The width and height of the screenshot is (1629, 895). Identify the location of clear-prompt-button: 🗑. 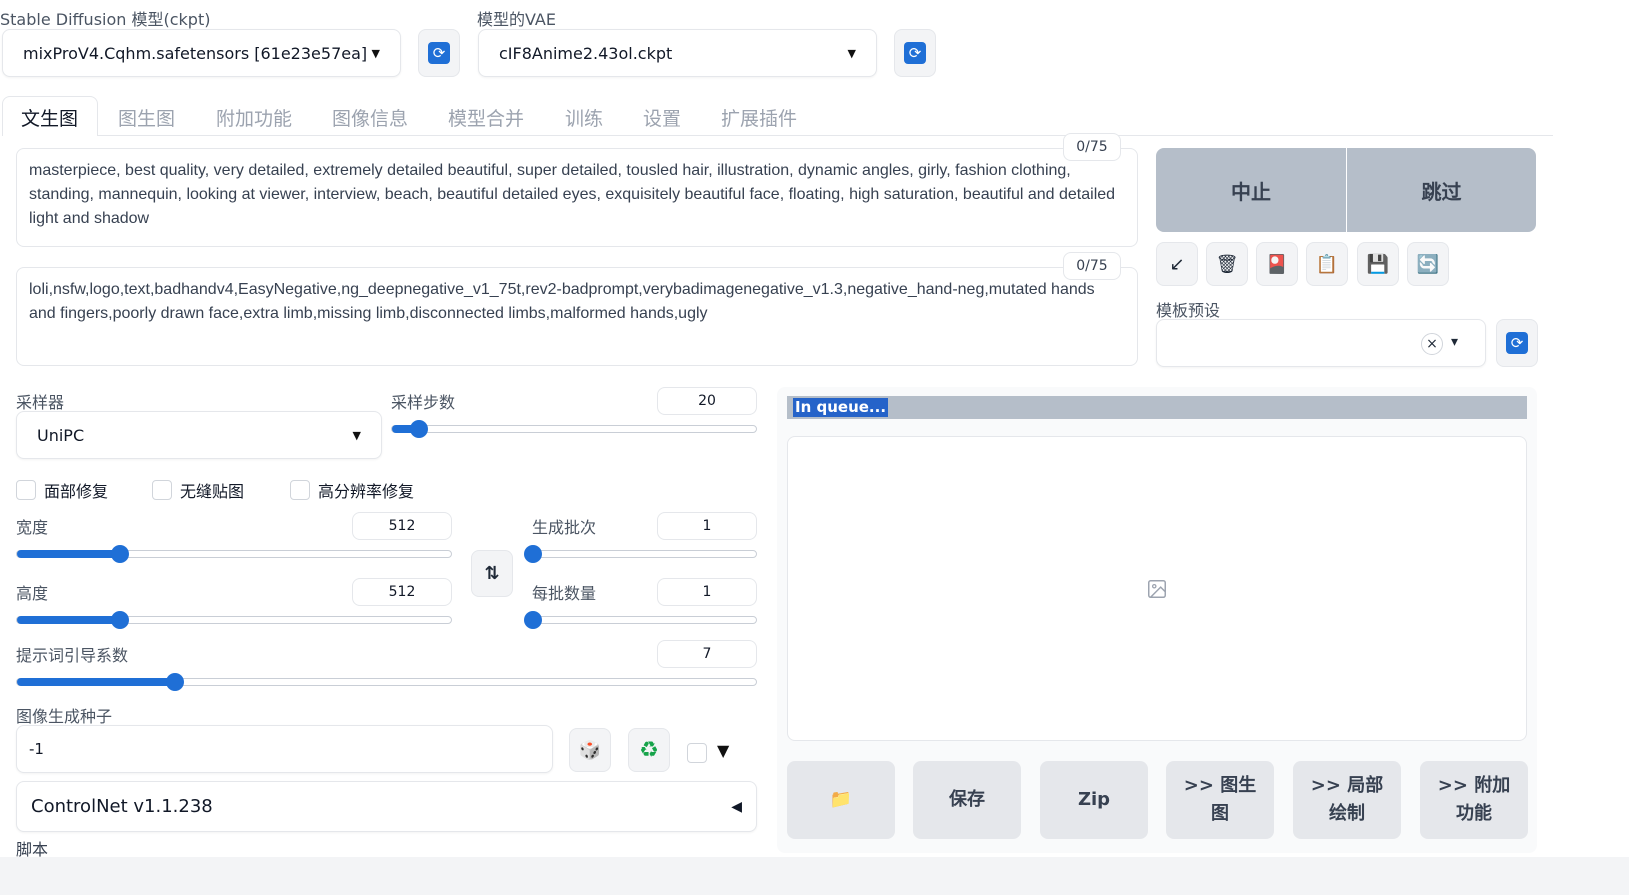
(1227, 264).